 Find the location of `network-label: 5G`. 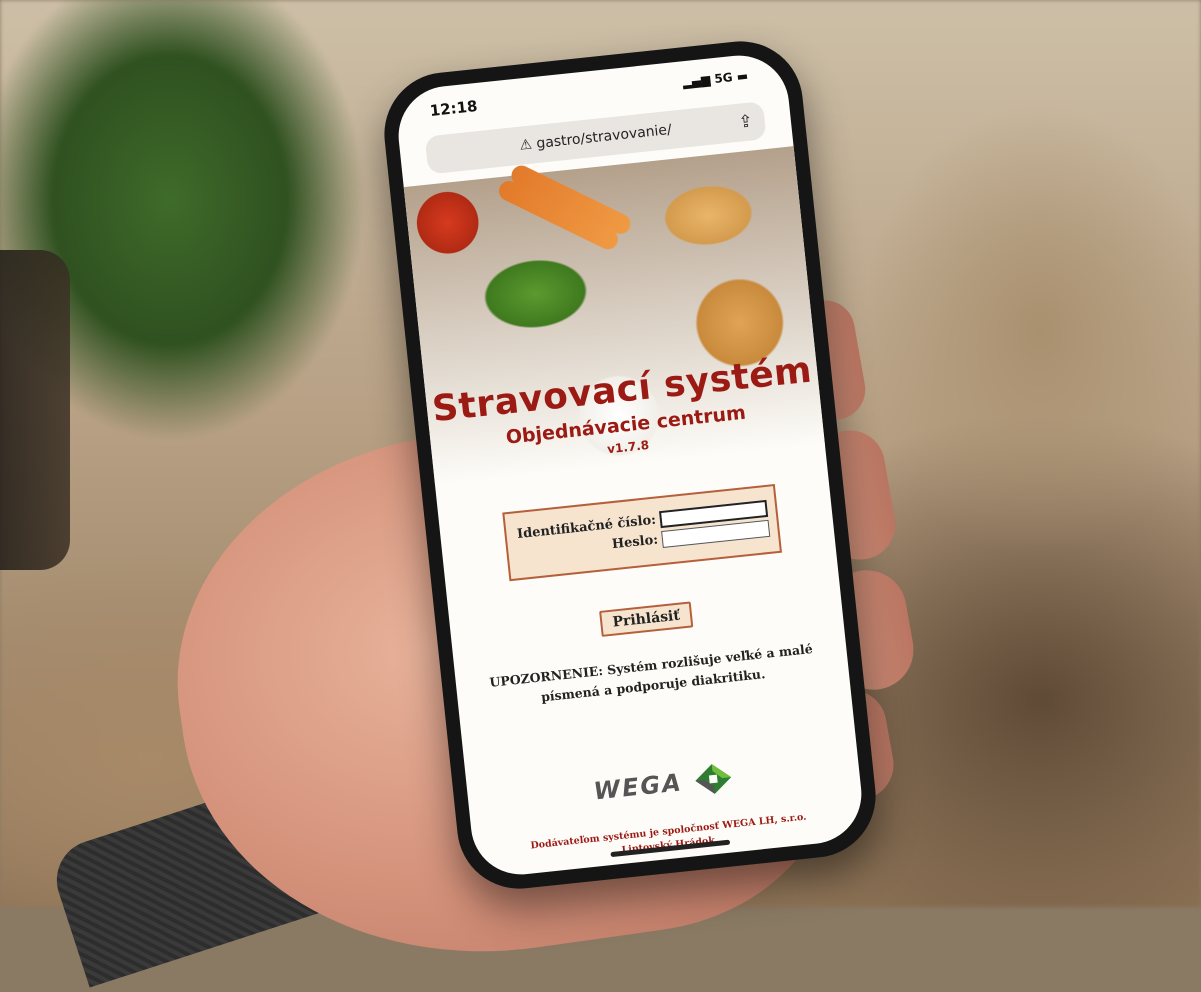

network-label: 5G is located at coordinates (723, 78).